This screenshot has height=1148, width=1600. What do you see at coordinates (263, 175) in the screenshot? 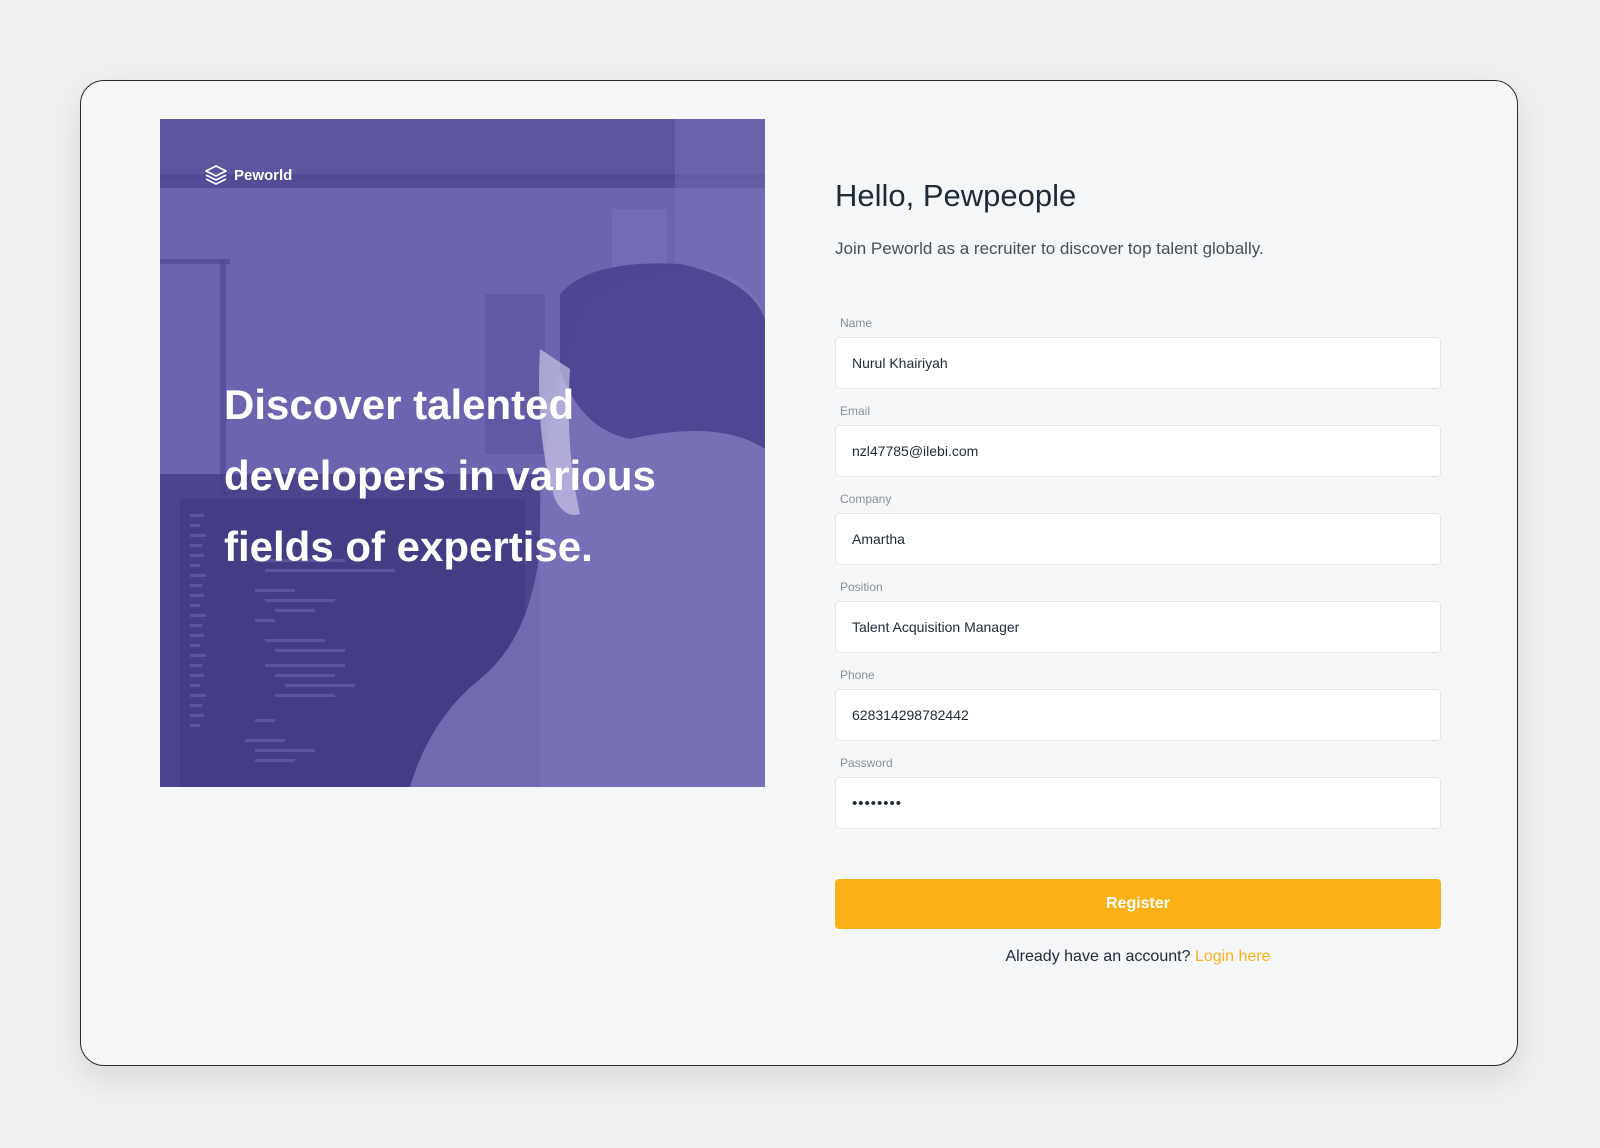
I see `brand-name: Peworld` at bounding box center [263, 175].